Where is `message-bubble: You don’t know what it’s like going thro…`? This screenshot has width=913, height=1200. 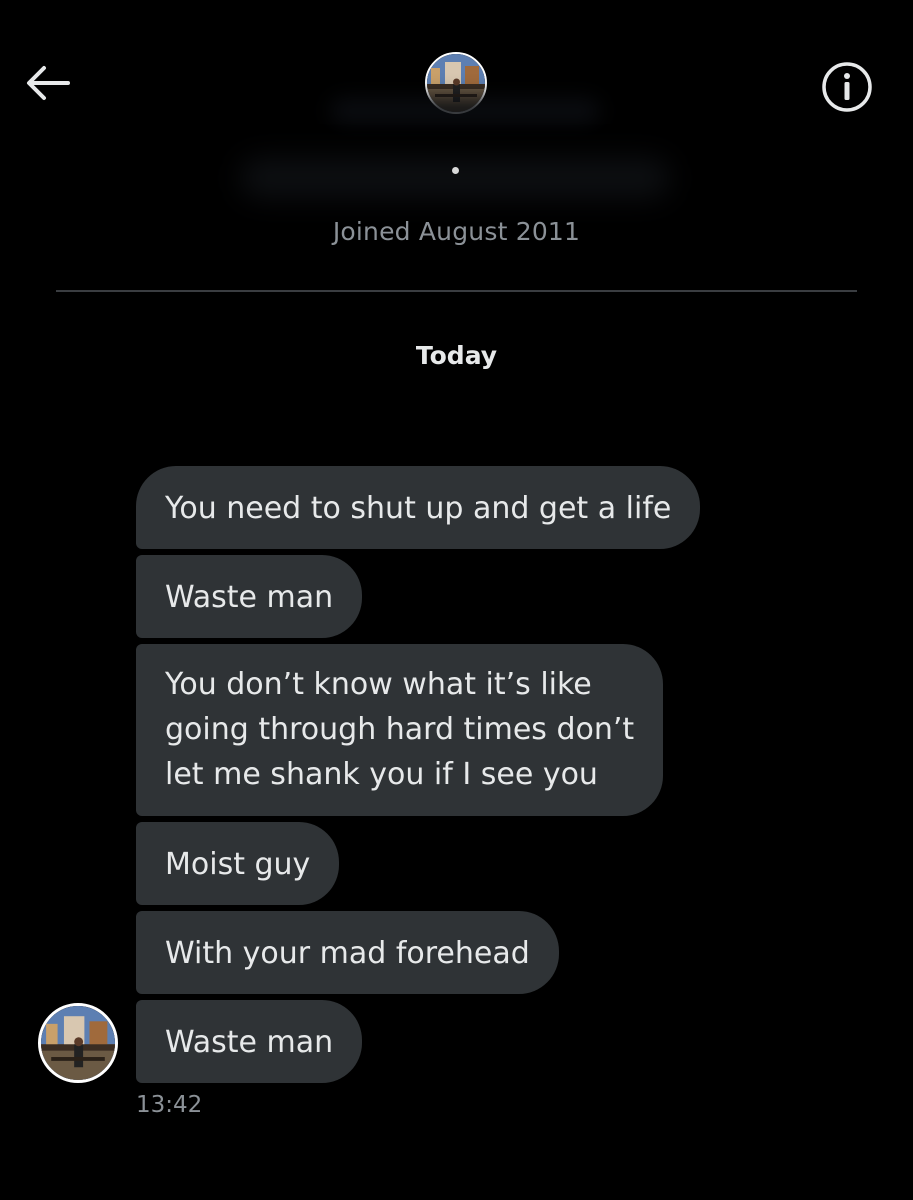
message-bubble: You don’t know what it’s like going thro… is located at coordinates (400, 730).